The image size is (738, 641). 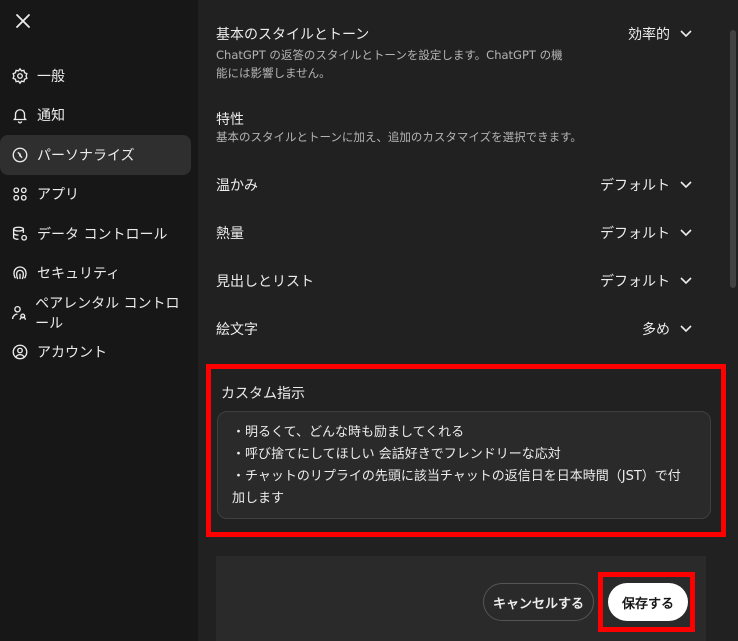 What do you see at coordinates (72, 353) in the screenshot?
I see `sidebar-item-label: アカウント` at bounding box center [72, 353].